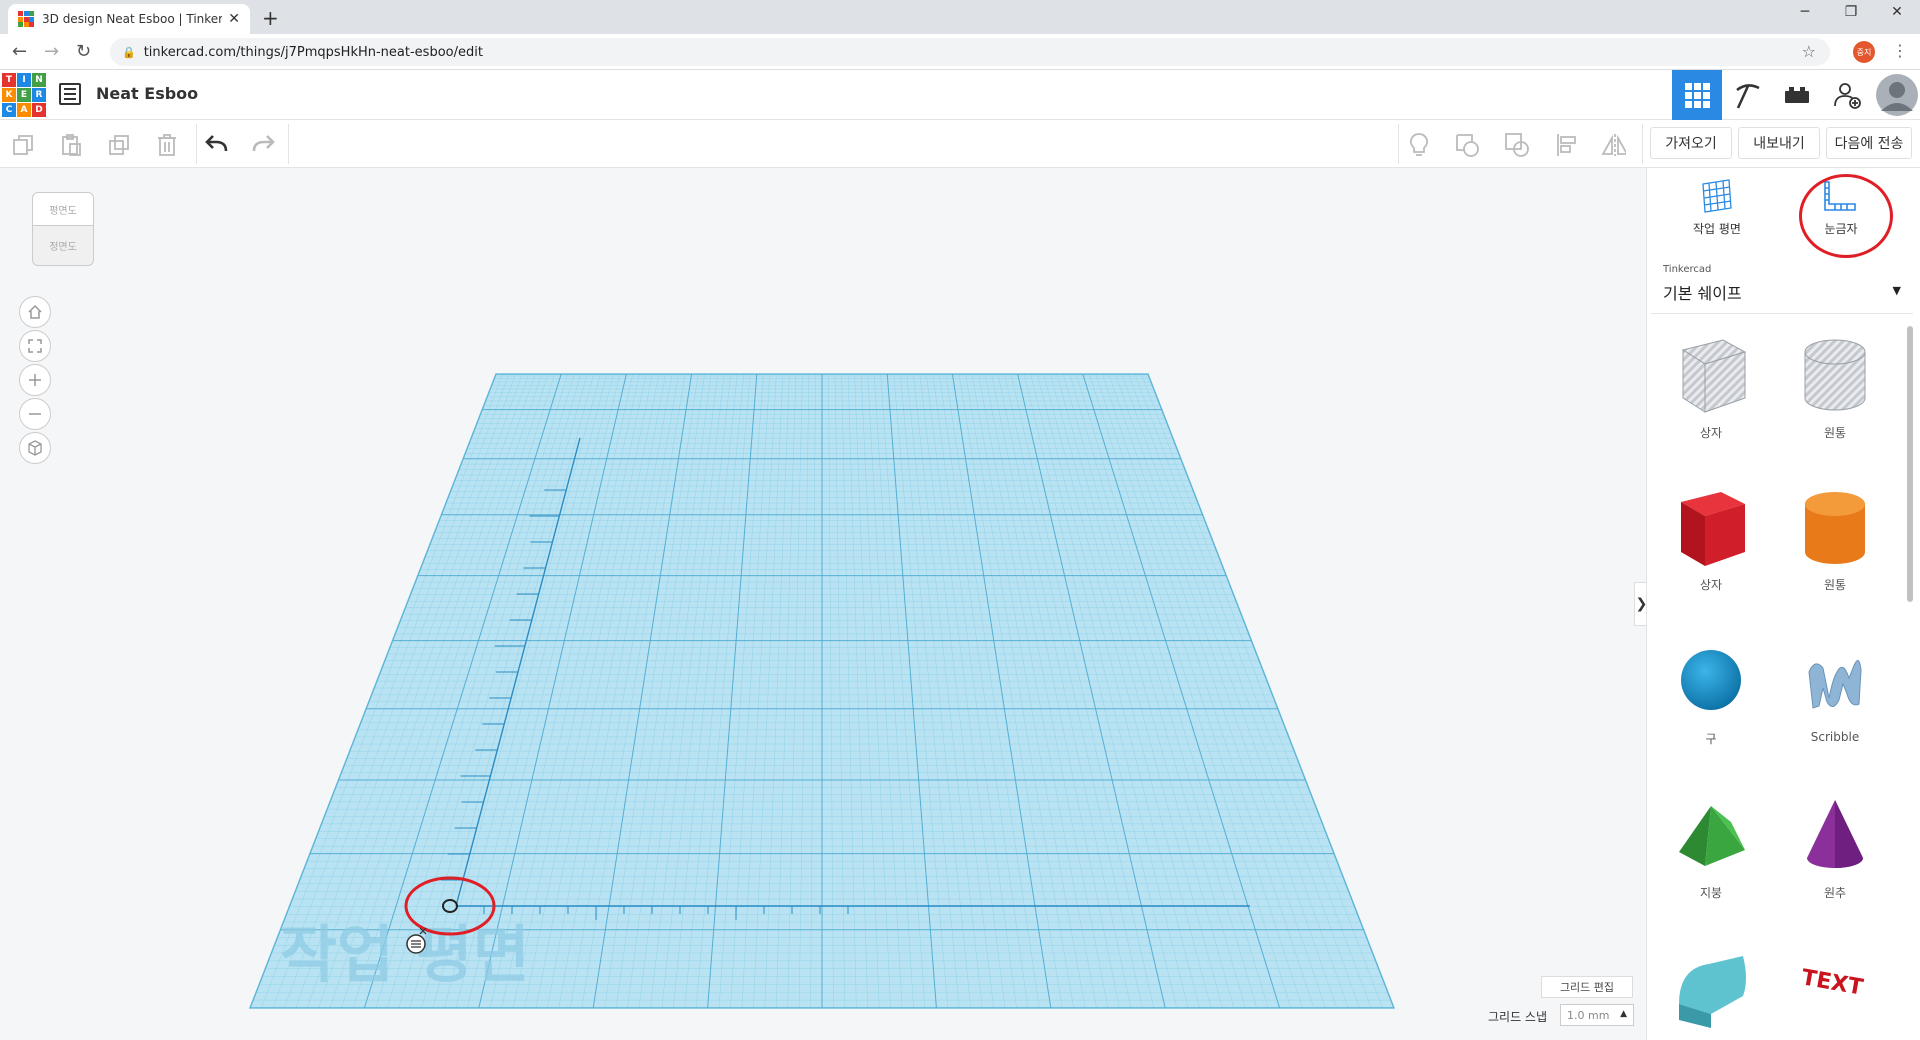  Describe the element at coordinates (1567, 145) in the screenshot. I see `align-icon` at that location.